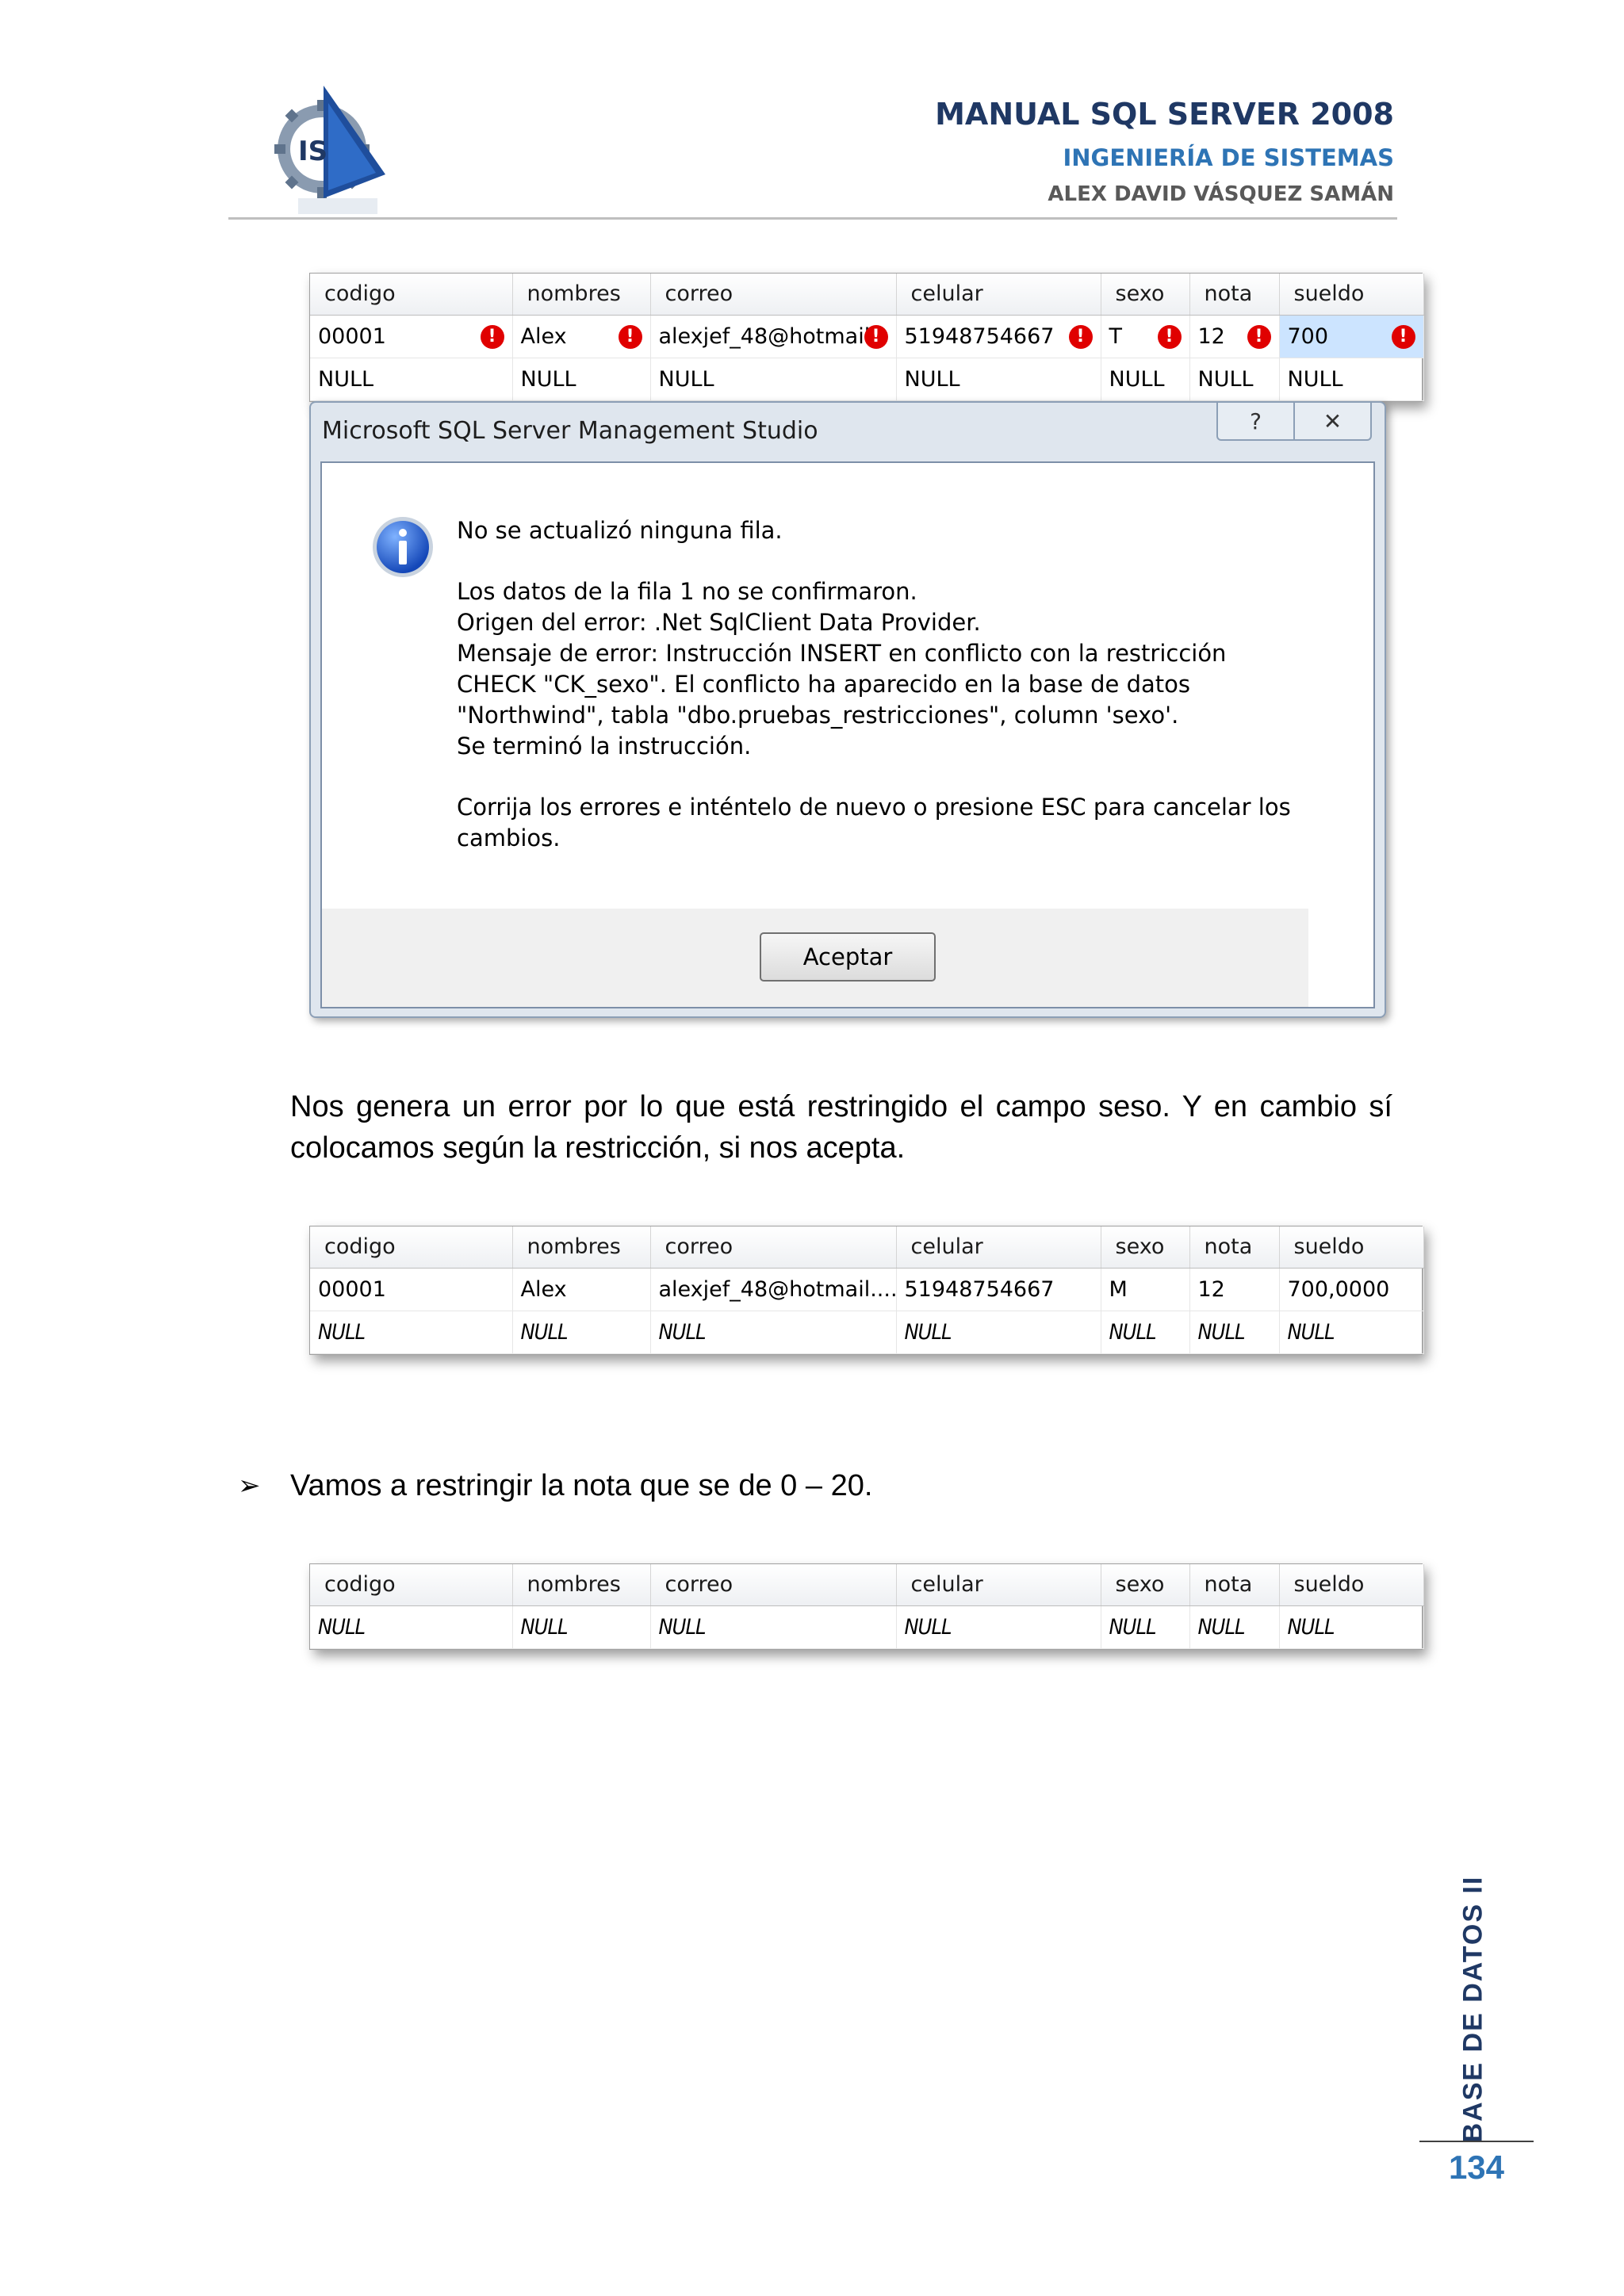  Describe the element at coordinates (1221, 194) in the screenshot. I see `author-name: ALEX DAVID VÁSQUEZ SAMÁN` at that location.